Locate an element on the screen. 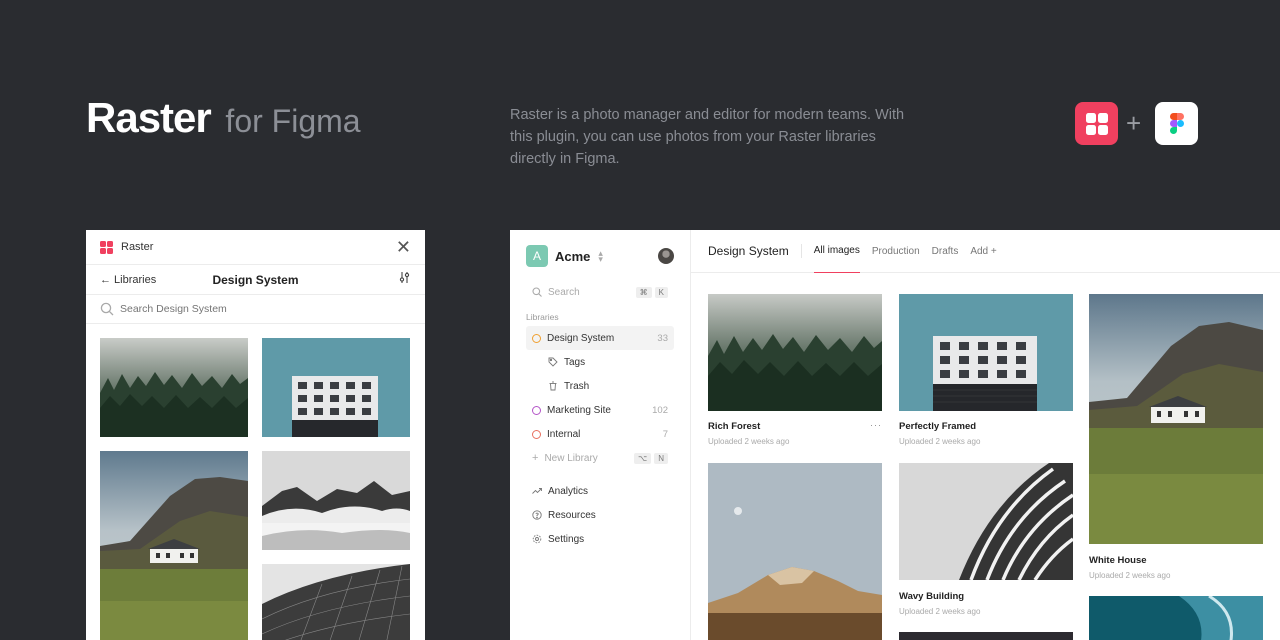 This screenshot has height=640, width=1280. workspace-switcher: A Acme ▴ ▾ is located at coordinates (600, 256).